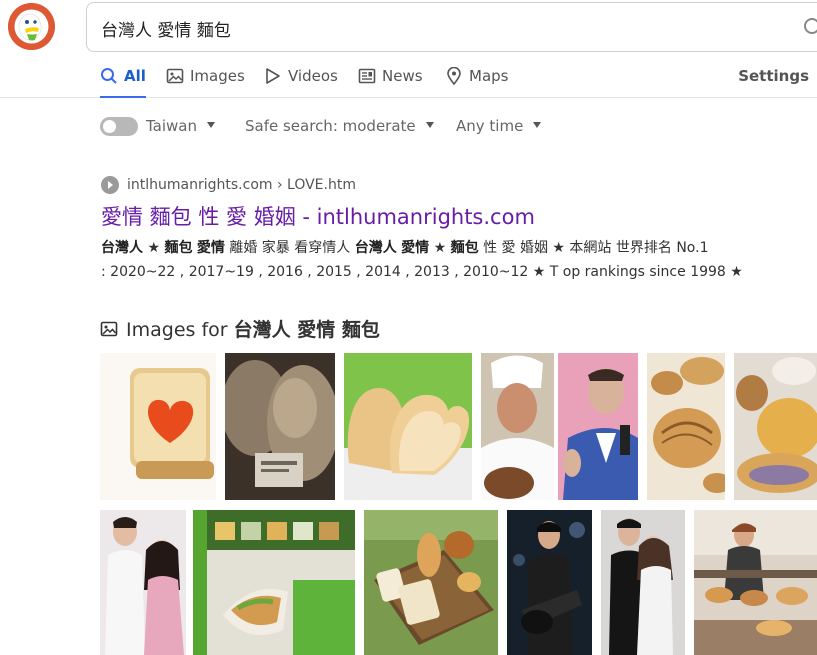 The image size is (817, 655). What do you see at coordinates (517, 426) in the screenshot?
I see `image-thumbnail-chef` at bounding box center [517, 426].